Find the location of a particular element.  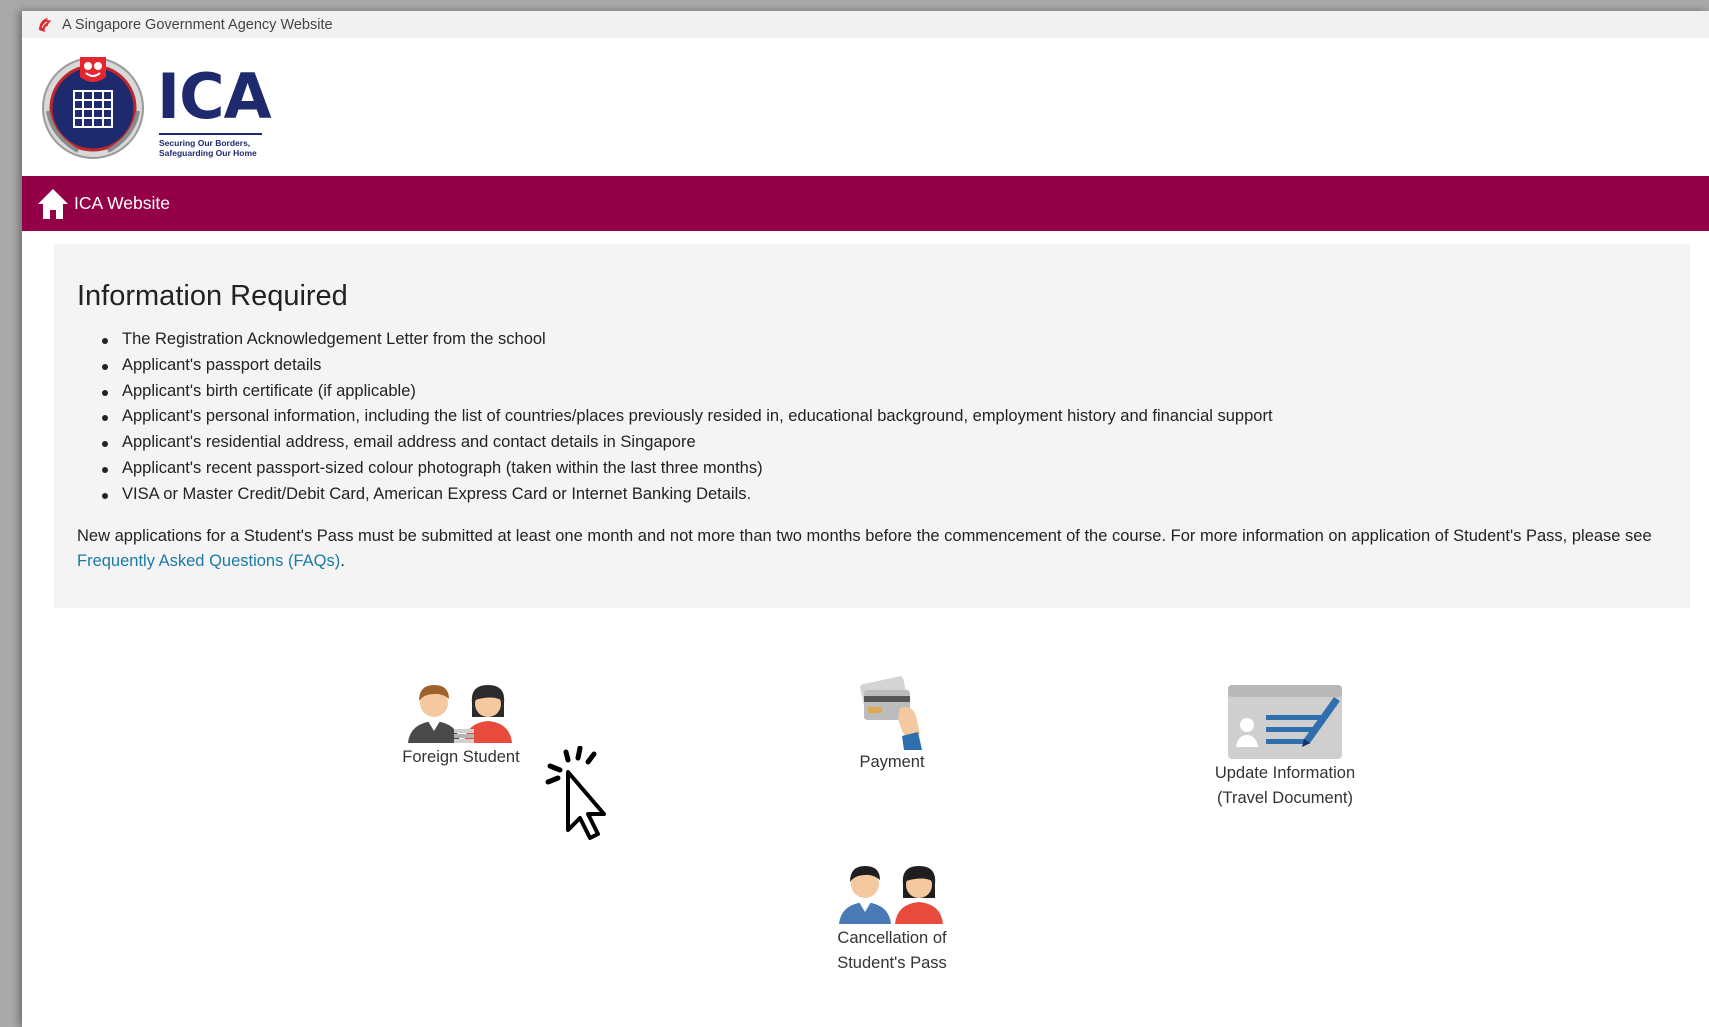

ica-wordmark: ICA is located at coordinates (214, 97).